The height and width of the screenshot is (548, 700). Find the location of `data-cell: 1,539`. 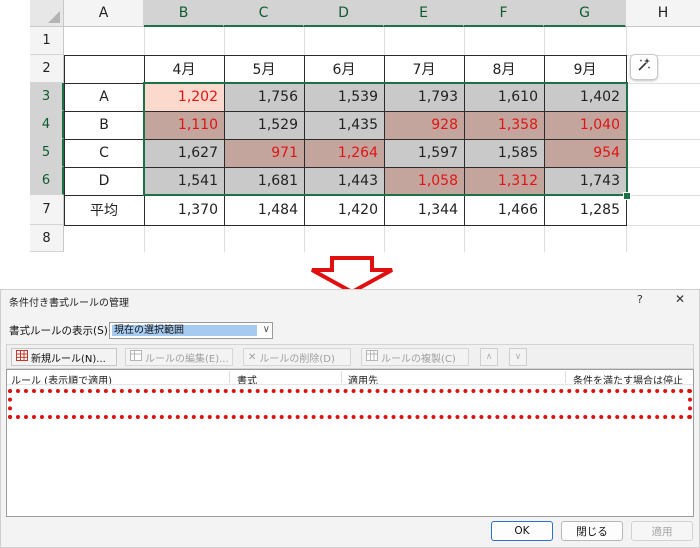

data-cell: 1,539 is located at coordinates (344, 97).